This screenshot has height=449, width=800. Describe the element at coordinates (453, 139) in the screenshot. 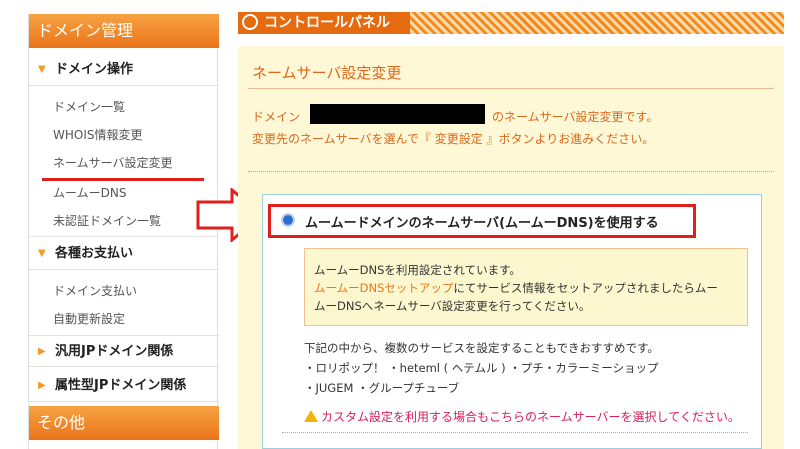

I see `notice-instruction: 変更先のネームサーバを選んで『 変更設定 』ボタンよりお進みください。` at that location.